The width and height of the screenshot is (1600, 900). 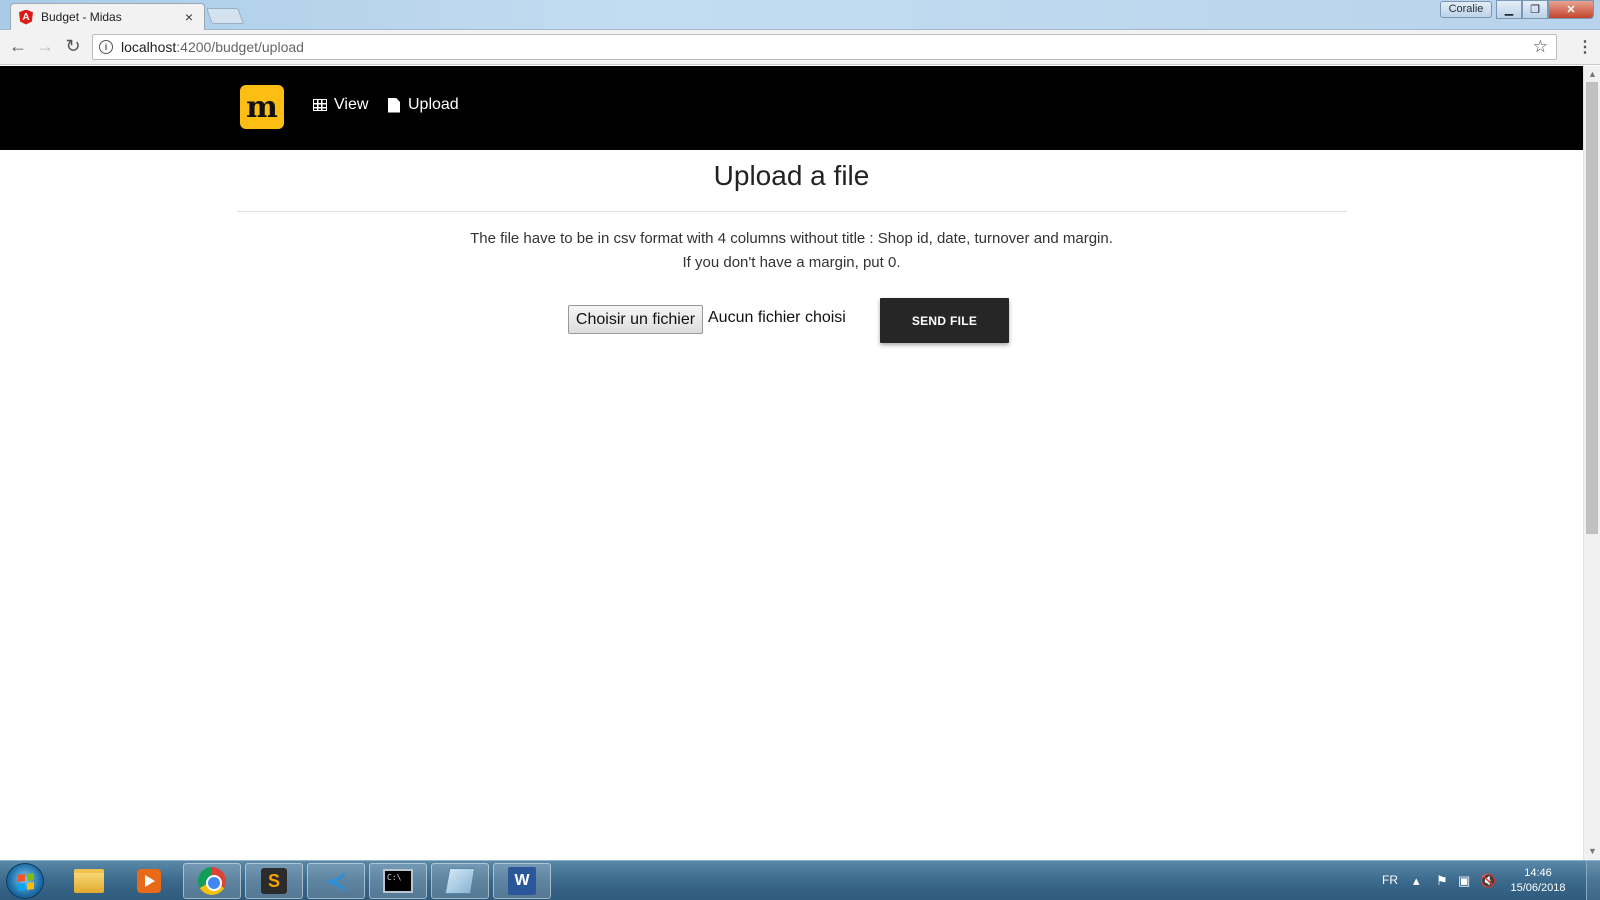 I want to click on browser-tab: A Budget - Midas ×, so click(x=107, y=16).